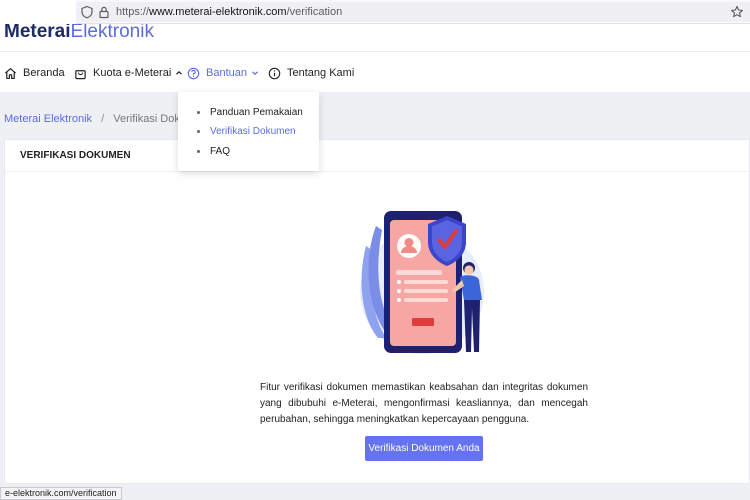 This screenshot has width=750, height=500. I want to click on site-logo: MeteraiElektronik, so click(79, 33).